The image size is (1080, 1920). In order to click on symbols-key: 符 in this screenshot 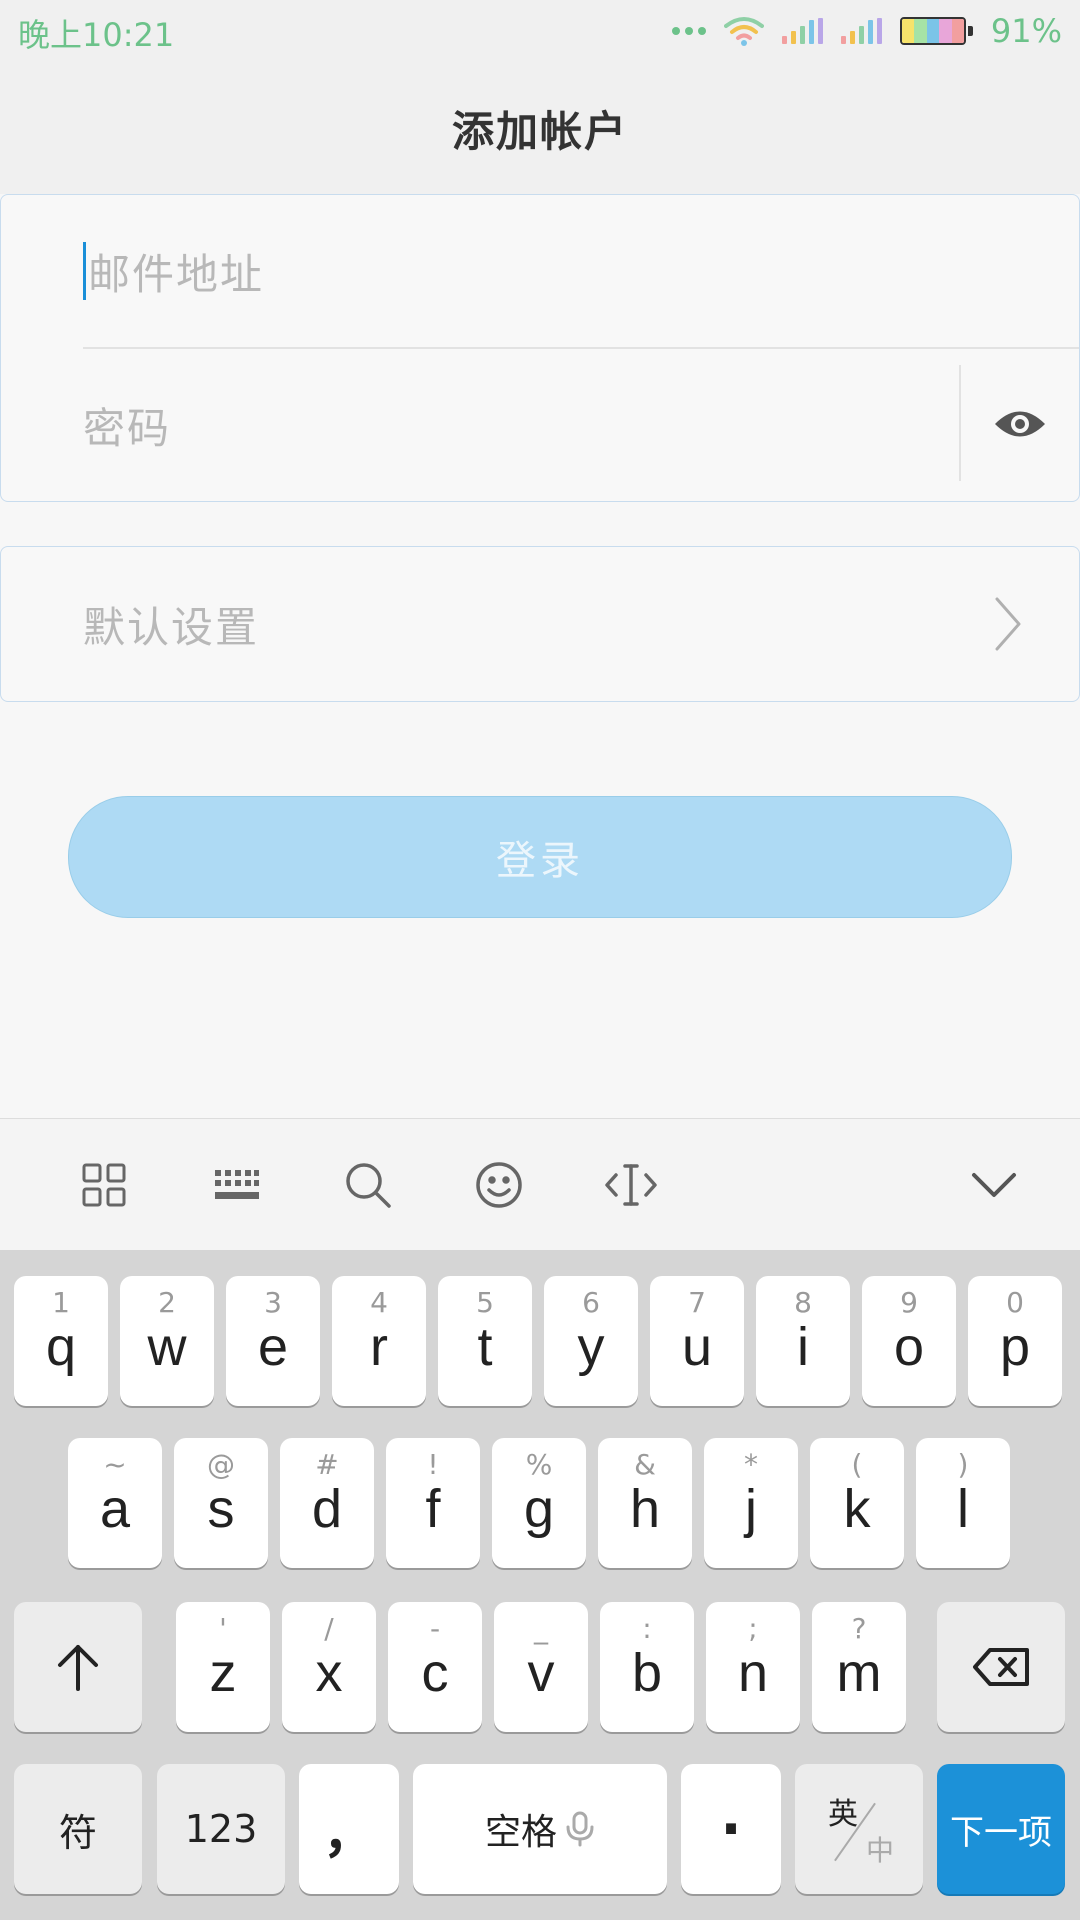, I will do `click(78, 1829)`.